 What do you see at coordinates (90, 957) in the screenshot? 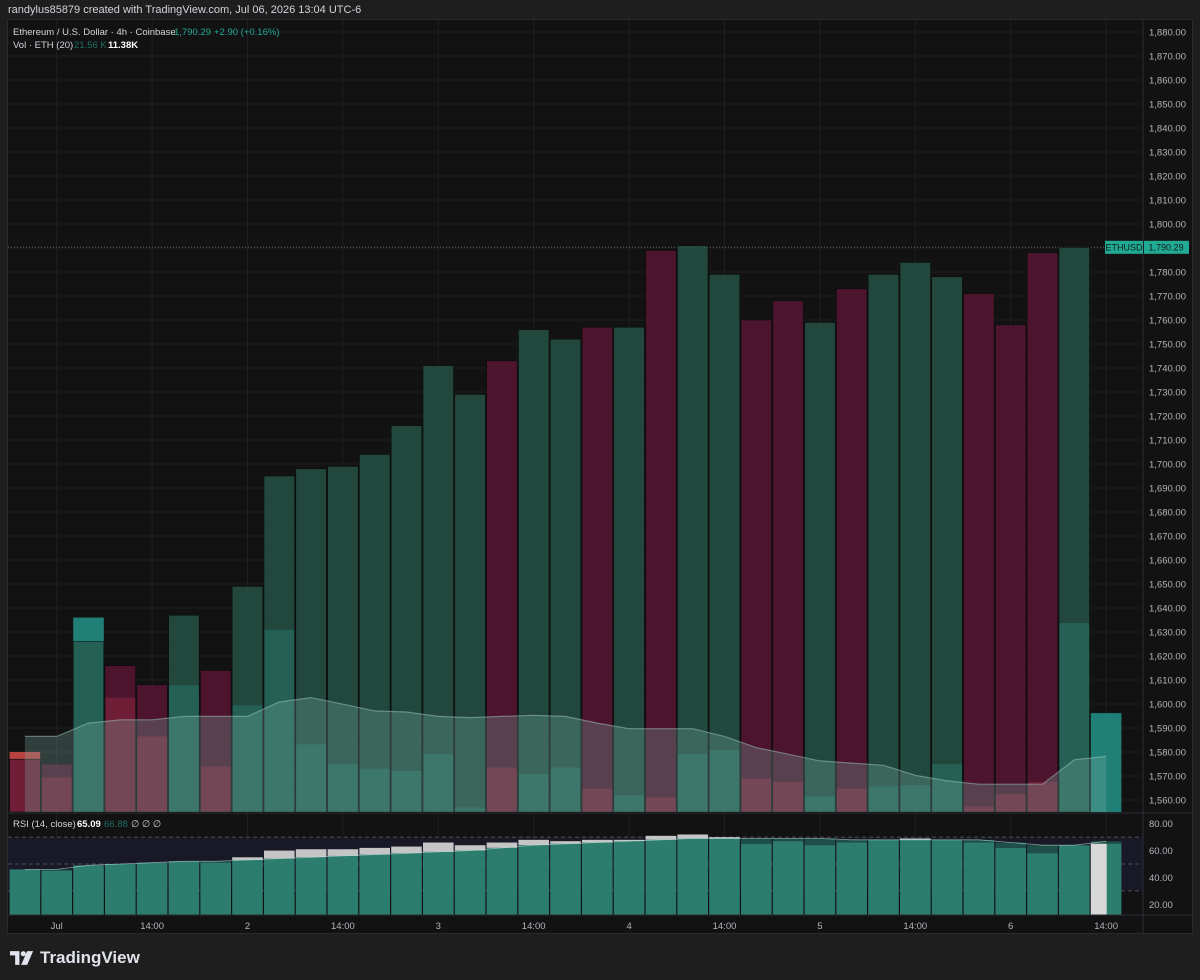
I see `tradingview-brand: TradingView` at bounding box center [90, 957].